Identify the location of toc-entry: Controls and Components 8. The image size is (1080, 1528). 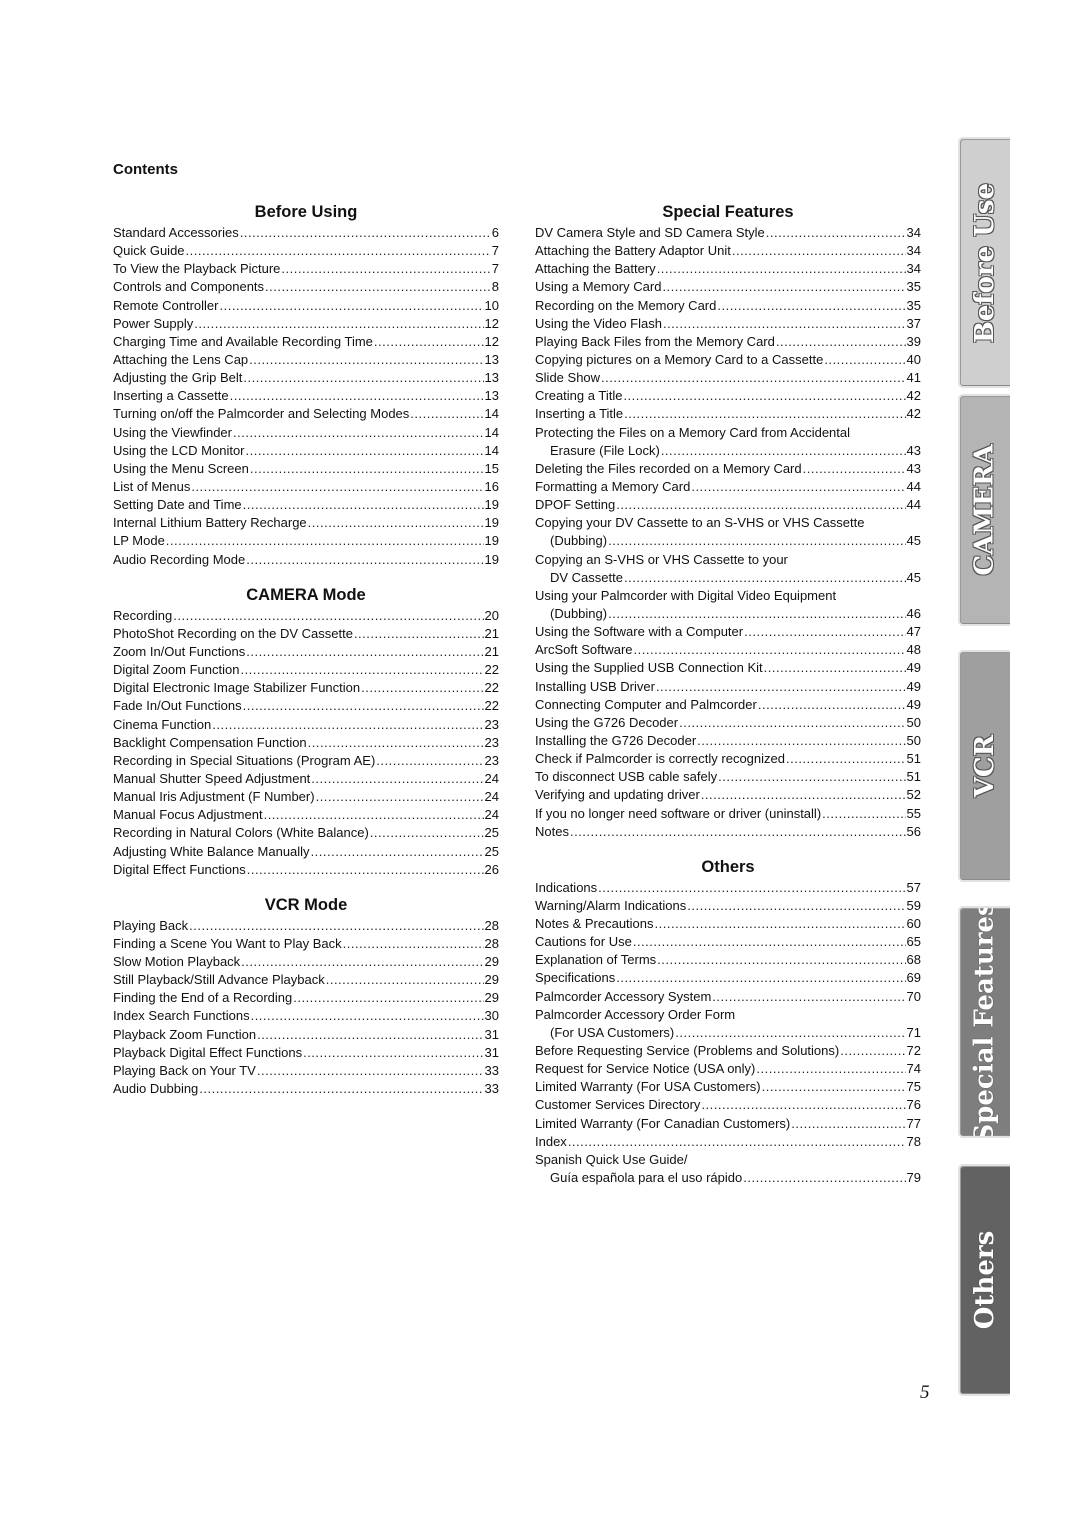
(306, 287).